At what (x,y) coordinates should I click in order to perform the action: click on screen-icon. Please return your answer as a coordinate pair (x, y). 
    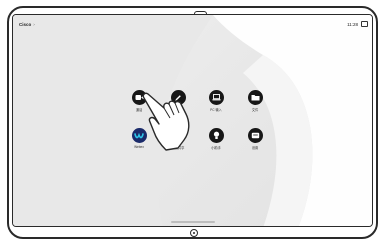
    Looking at the image, I should click on (364, 24).